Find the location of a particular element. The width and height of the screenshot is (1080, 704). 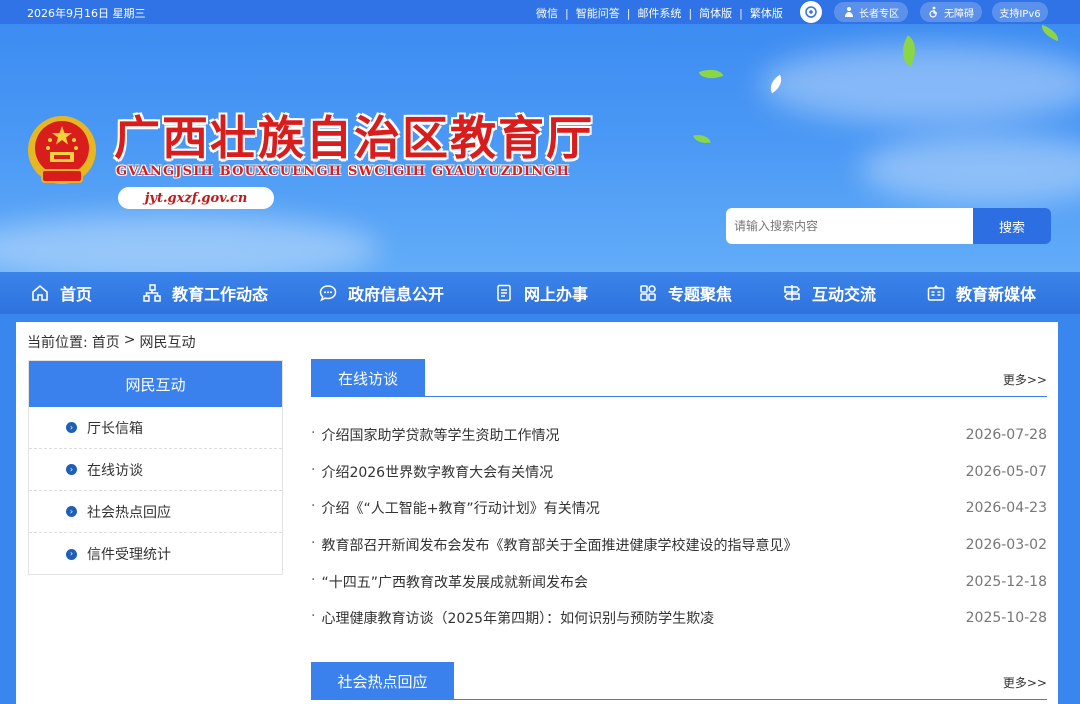

section-header: 在线访谈 更多>> is located at coordinates (679, 378).